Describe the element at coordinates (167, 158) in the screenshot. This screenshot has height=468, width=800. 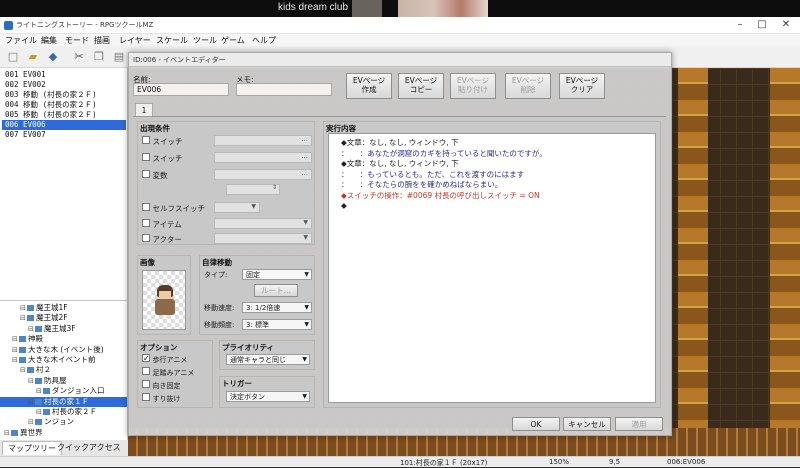
I see `switch2-label: スイッチ` at that location.